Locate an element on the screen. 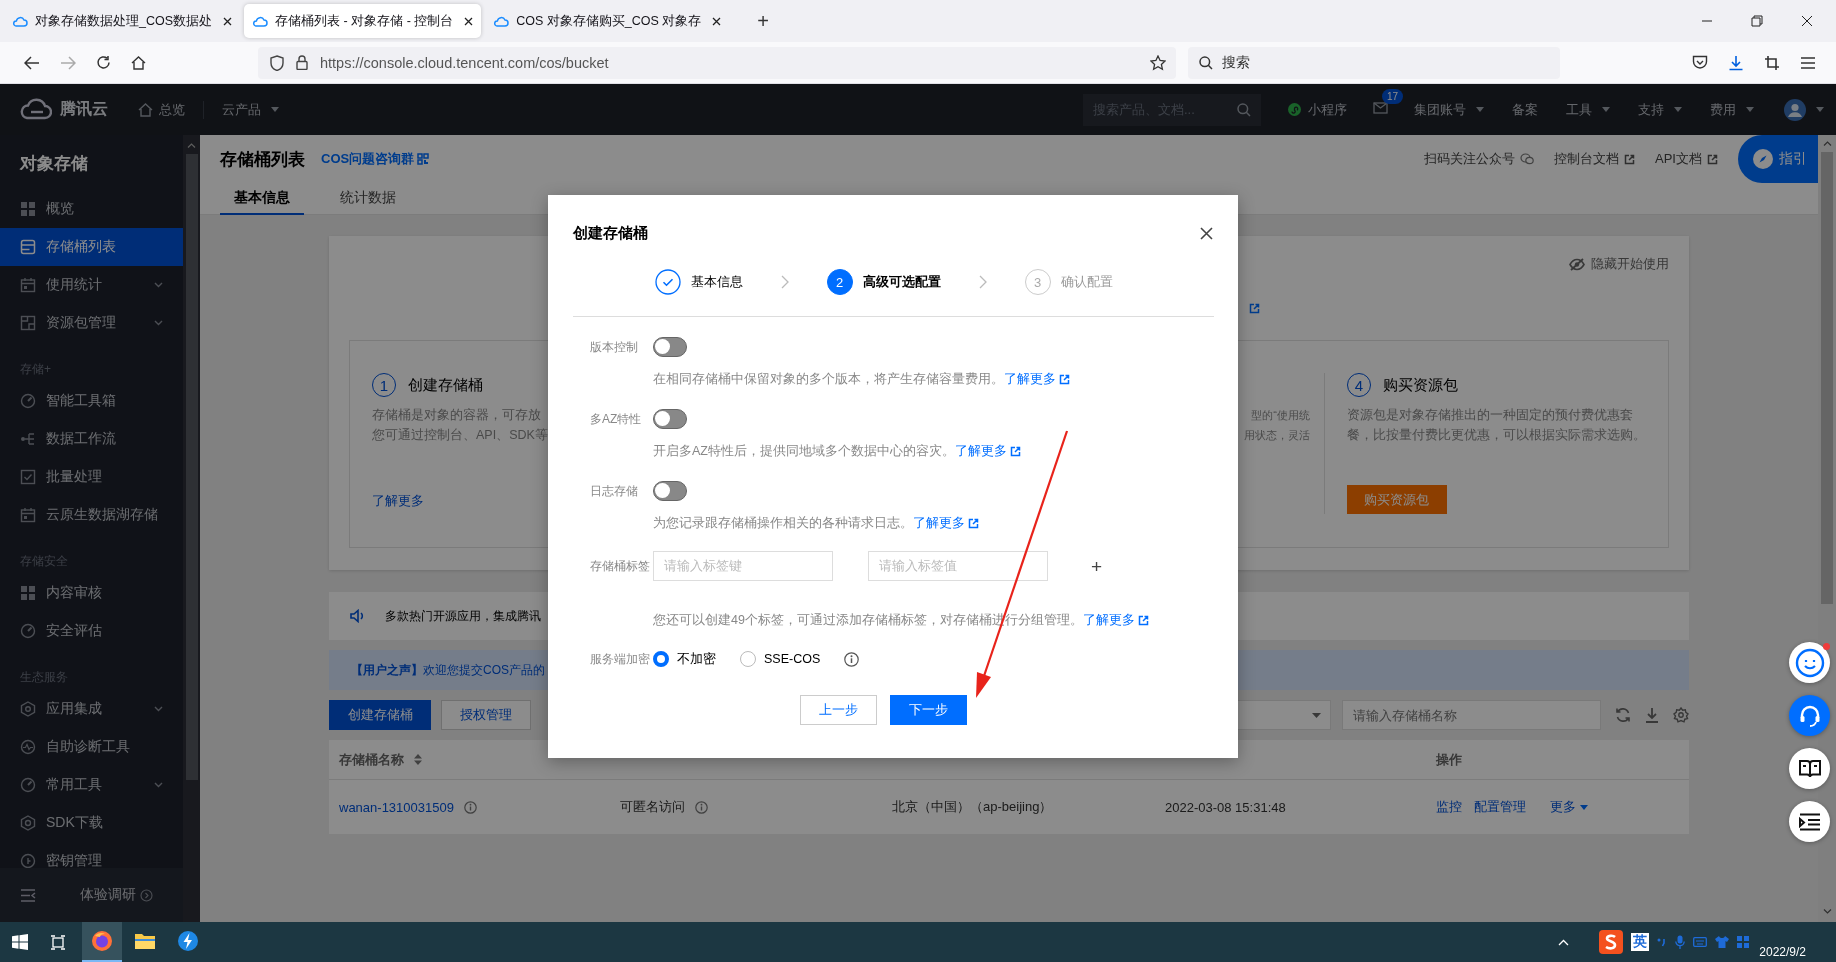  header-link: 扫码关注公众号 is located at coordinates (1479, 159).